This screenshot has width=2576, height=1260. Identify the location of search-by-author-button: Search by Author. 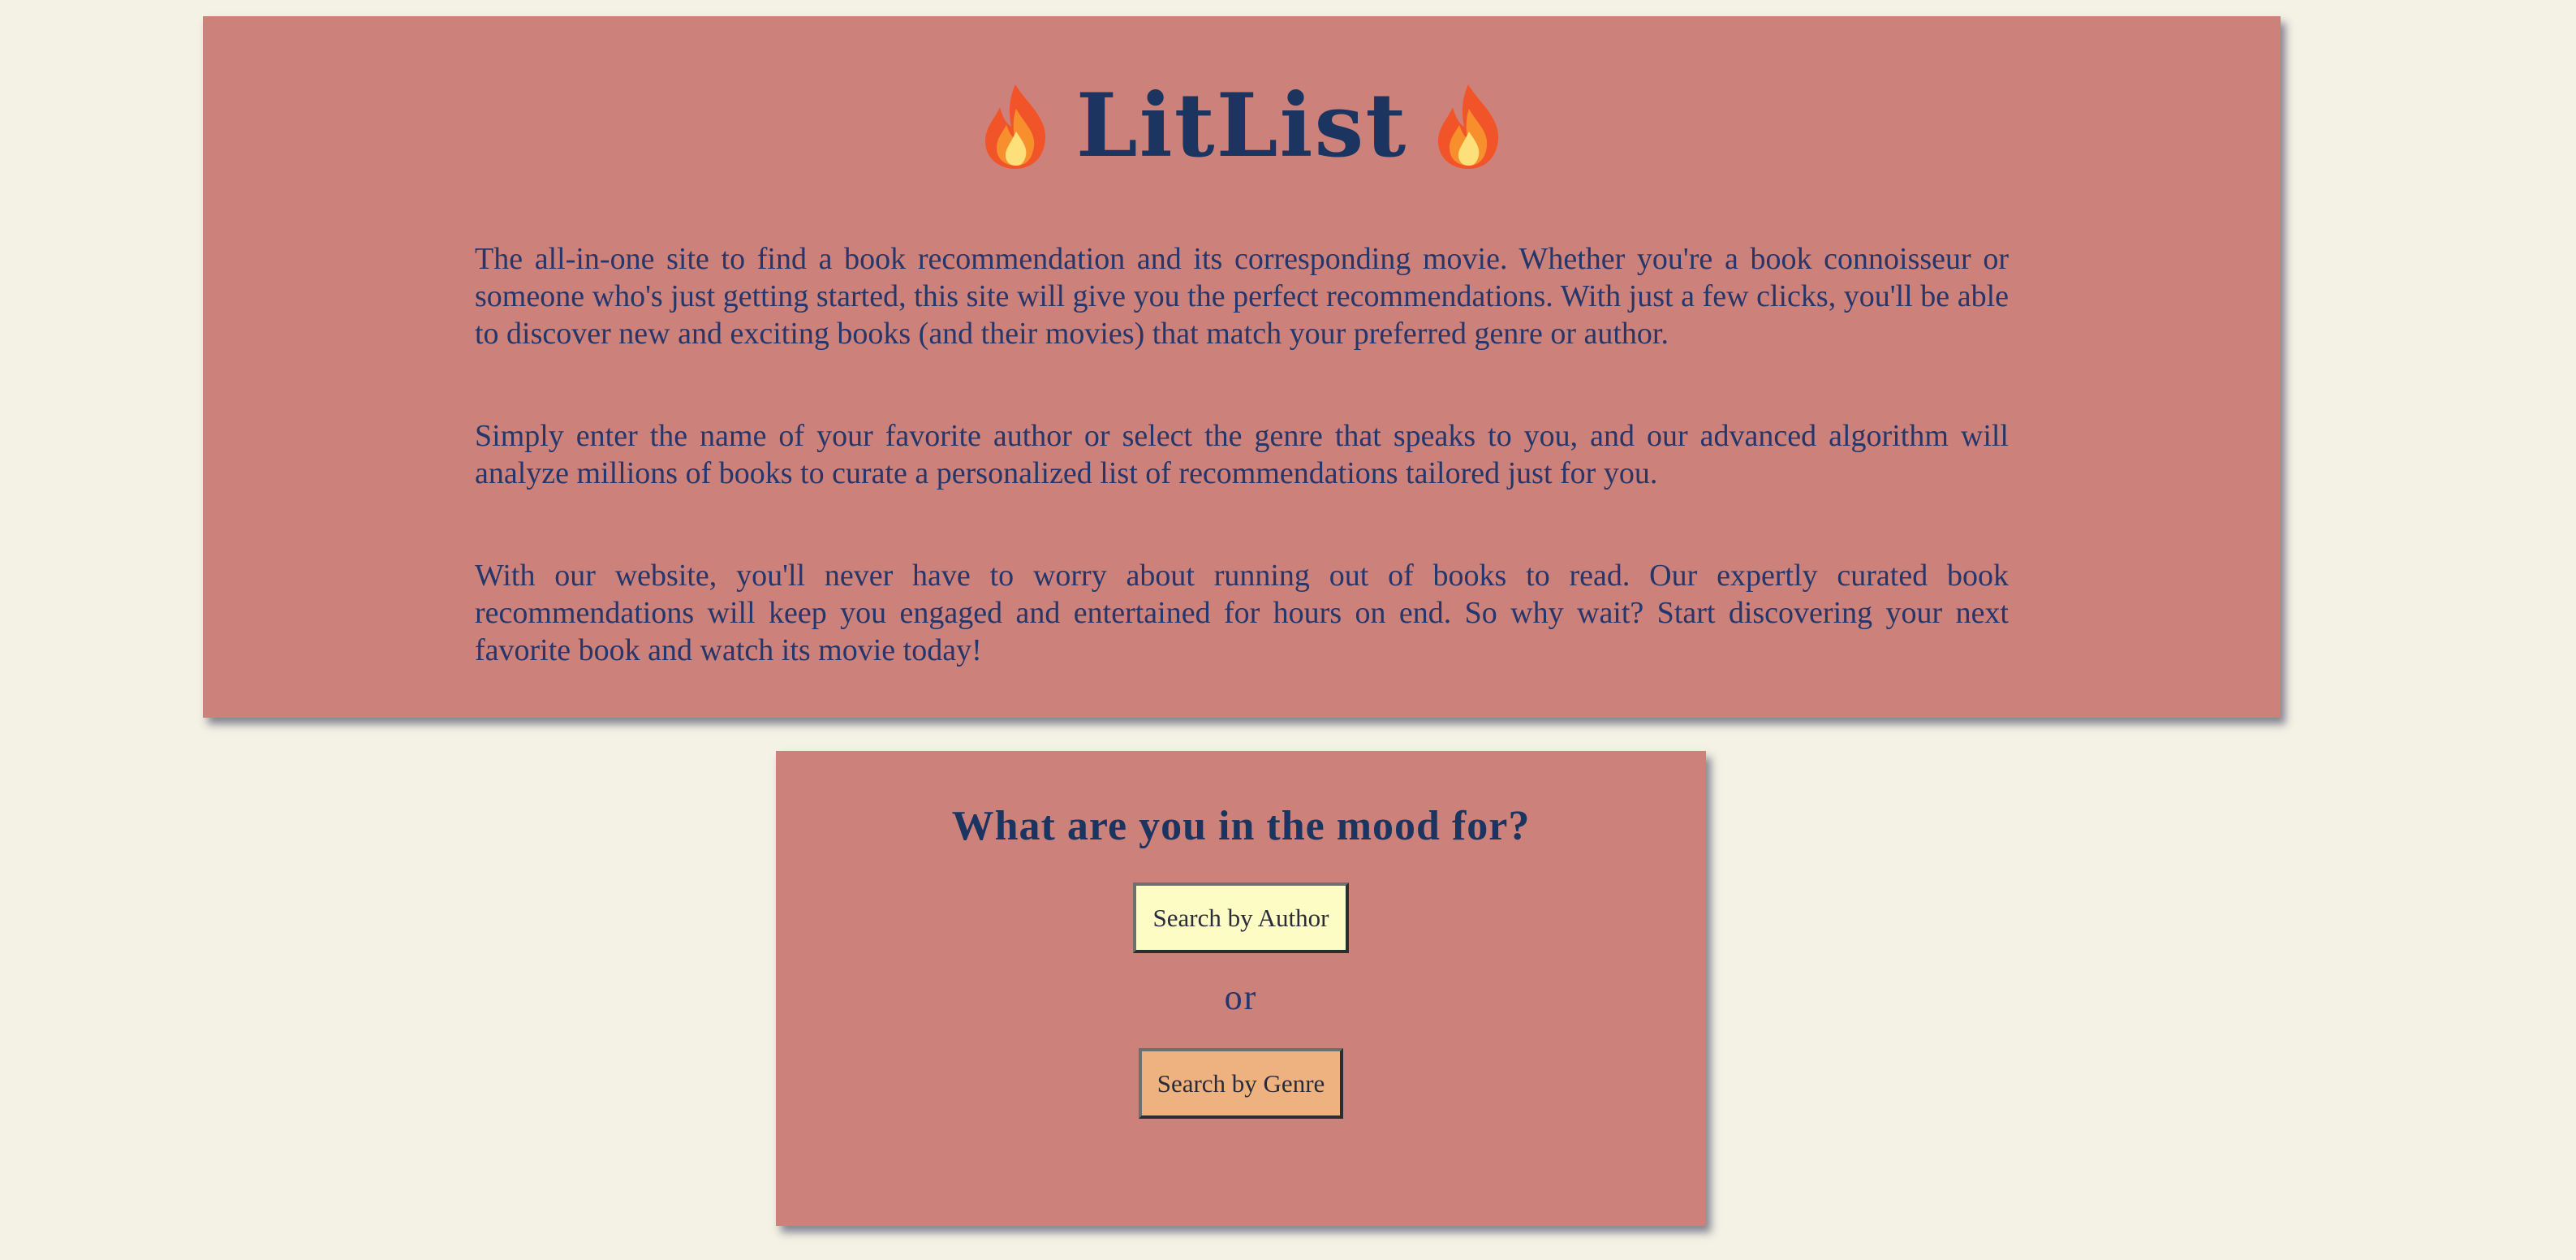
(1241, 917).